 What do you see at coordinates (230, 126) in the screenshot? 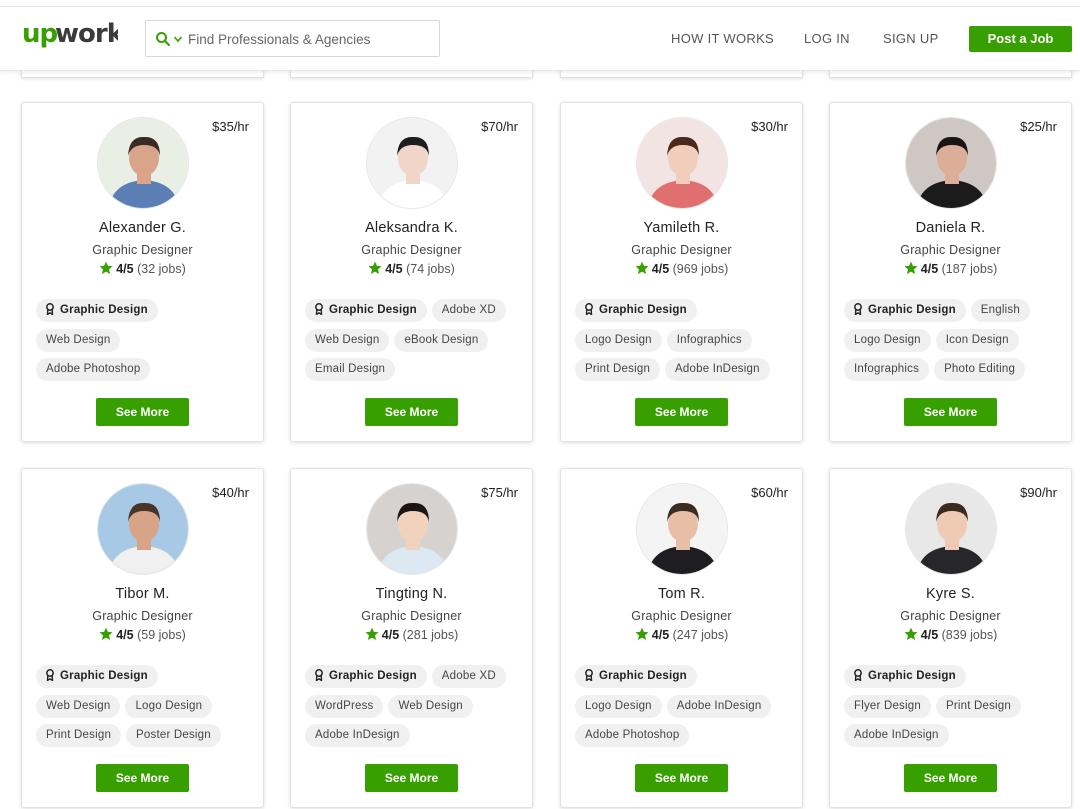
I see `hourly-rate: $35/hr` at bounding box center [230, 126].